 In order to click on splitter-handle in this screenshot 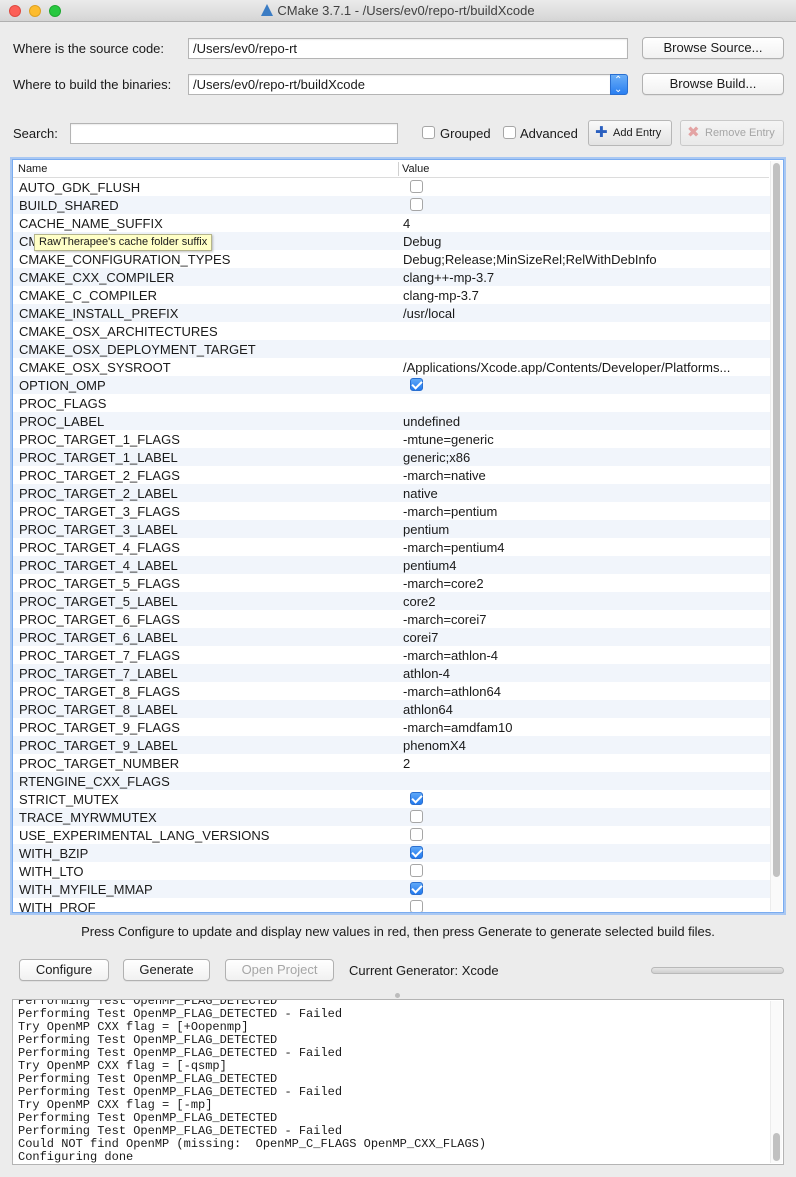, I will do `click(397, 995)`.